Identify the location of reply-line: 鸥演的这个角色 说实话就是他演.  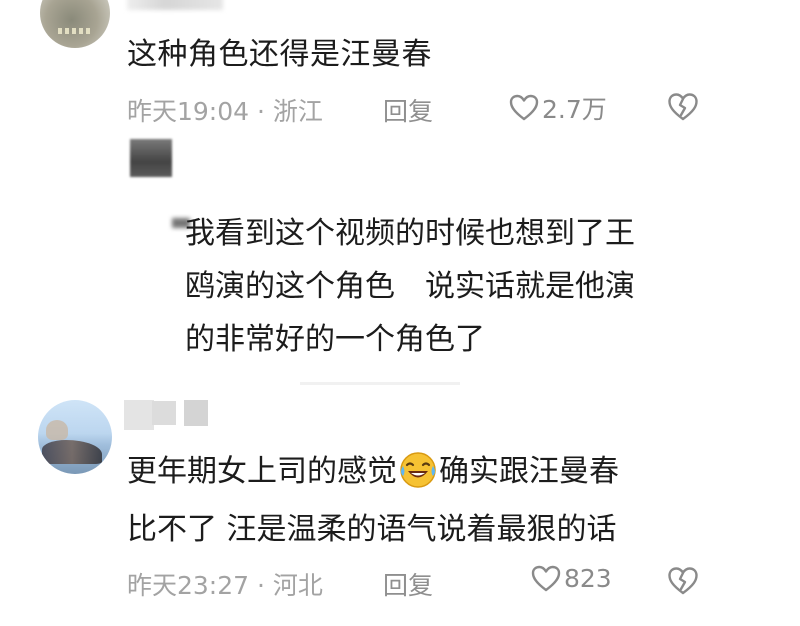
(410, 286).